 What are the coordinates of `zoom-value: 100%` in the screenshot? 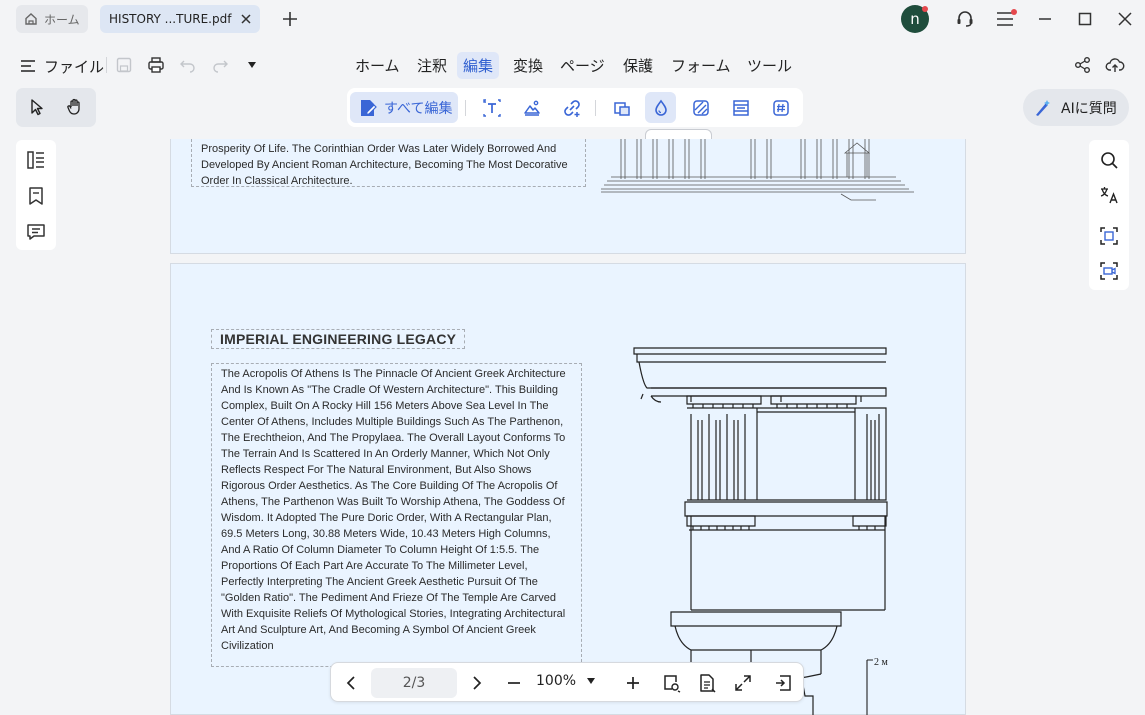 It's located at (556, 681).